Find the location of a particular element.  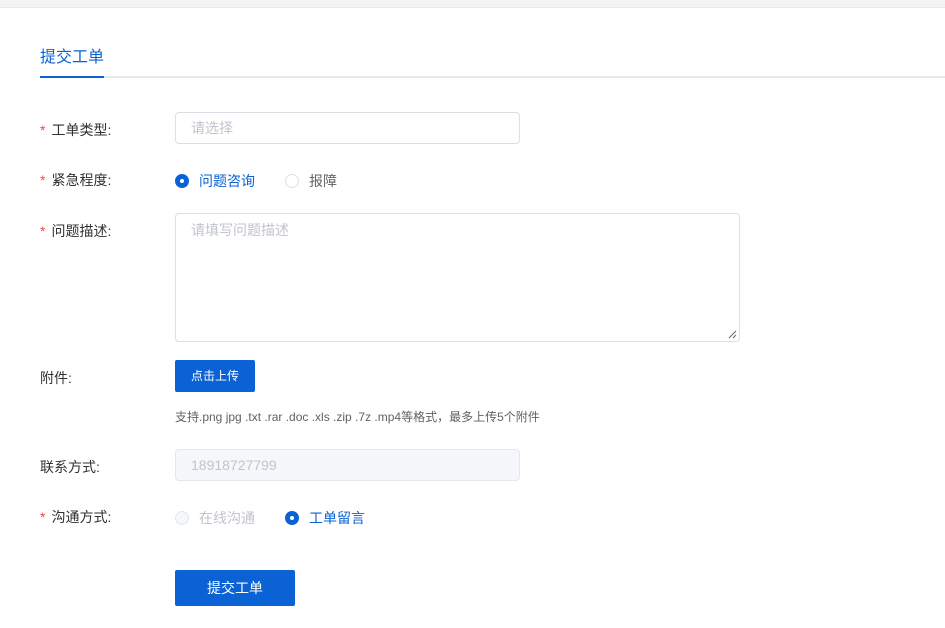

urgency-radio-consult: 问题咨询 is located at coordinates (215, 181).